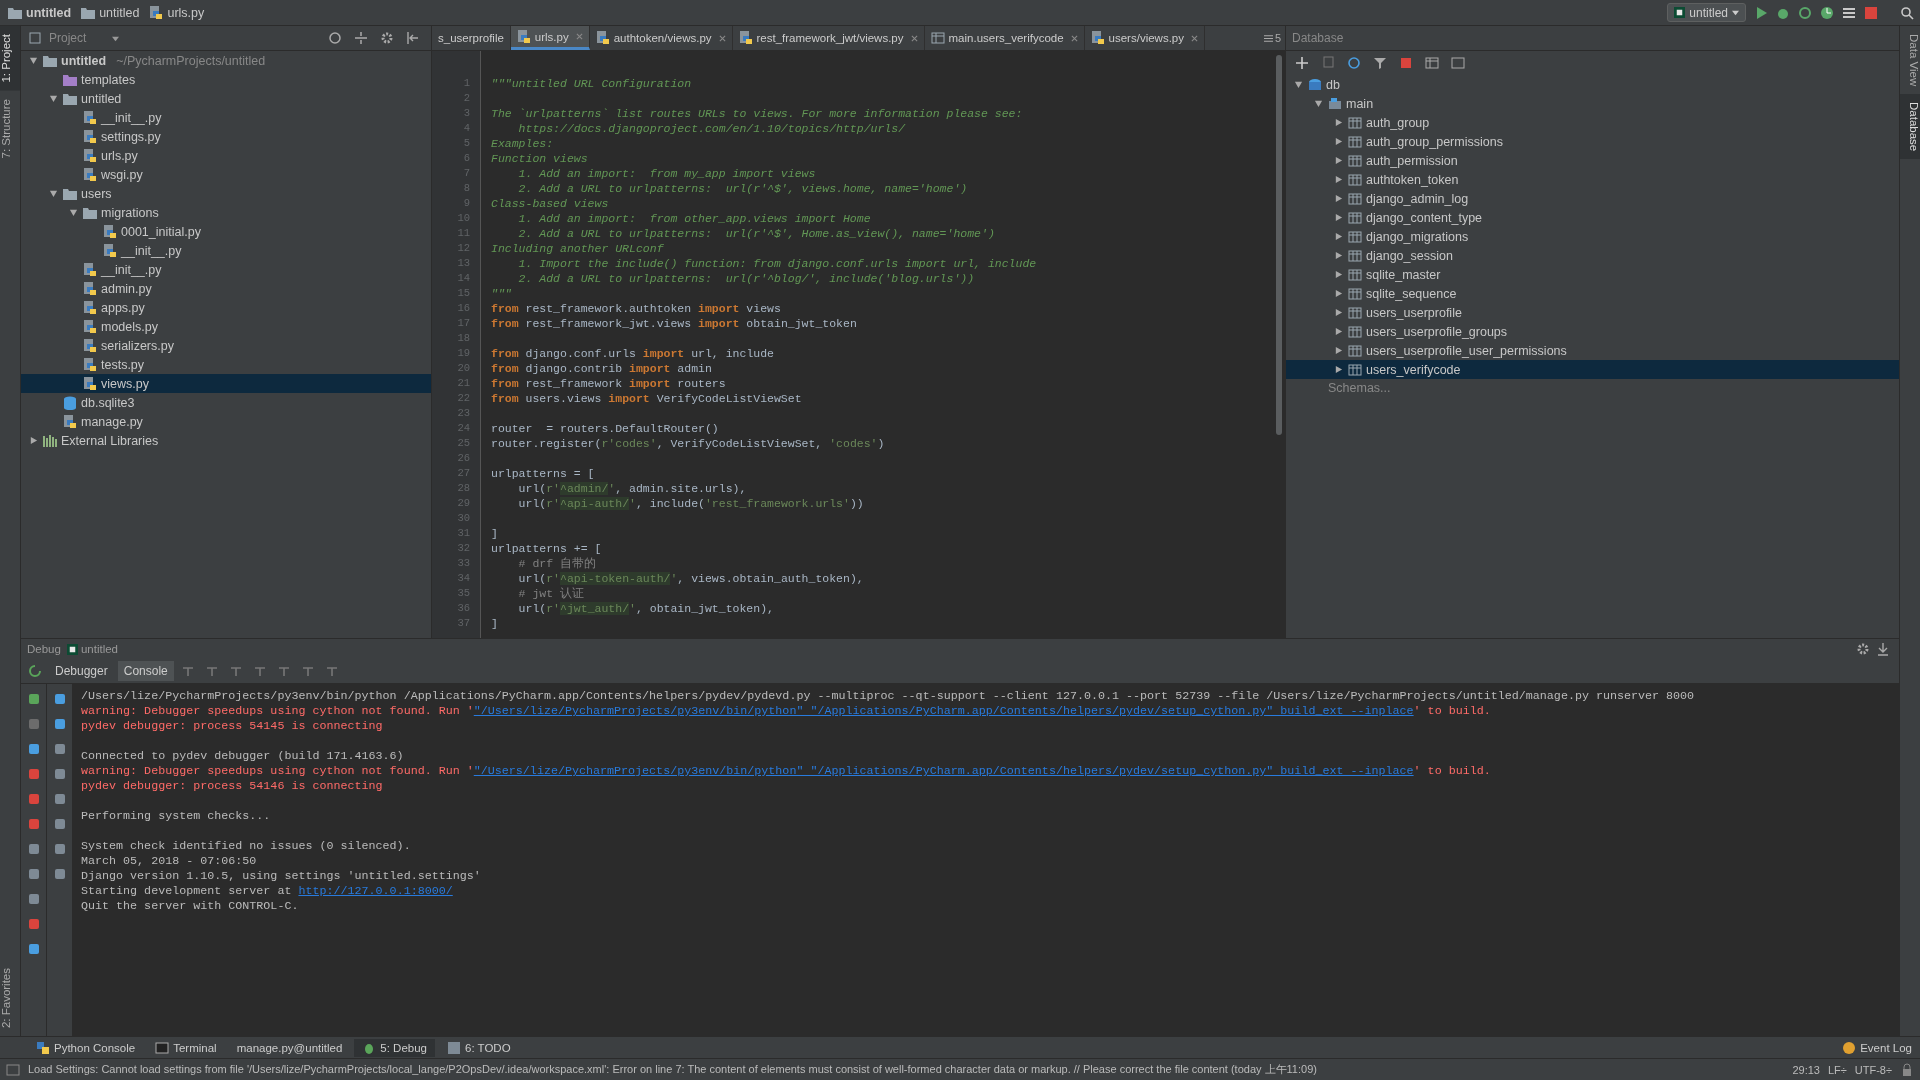 The width and height of the screenshot is (1920, 1080). I want to click on tree-item: 0001_initial.py, so click(226, 231).